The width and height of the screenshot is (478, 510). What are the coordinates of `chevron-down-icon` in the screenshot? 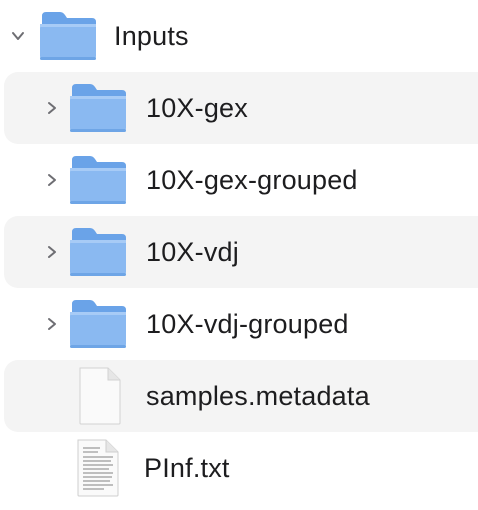 It's located at (18, 36).